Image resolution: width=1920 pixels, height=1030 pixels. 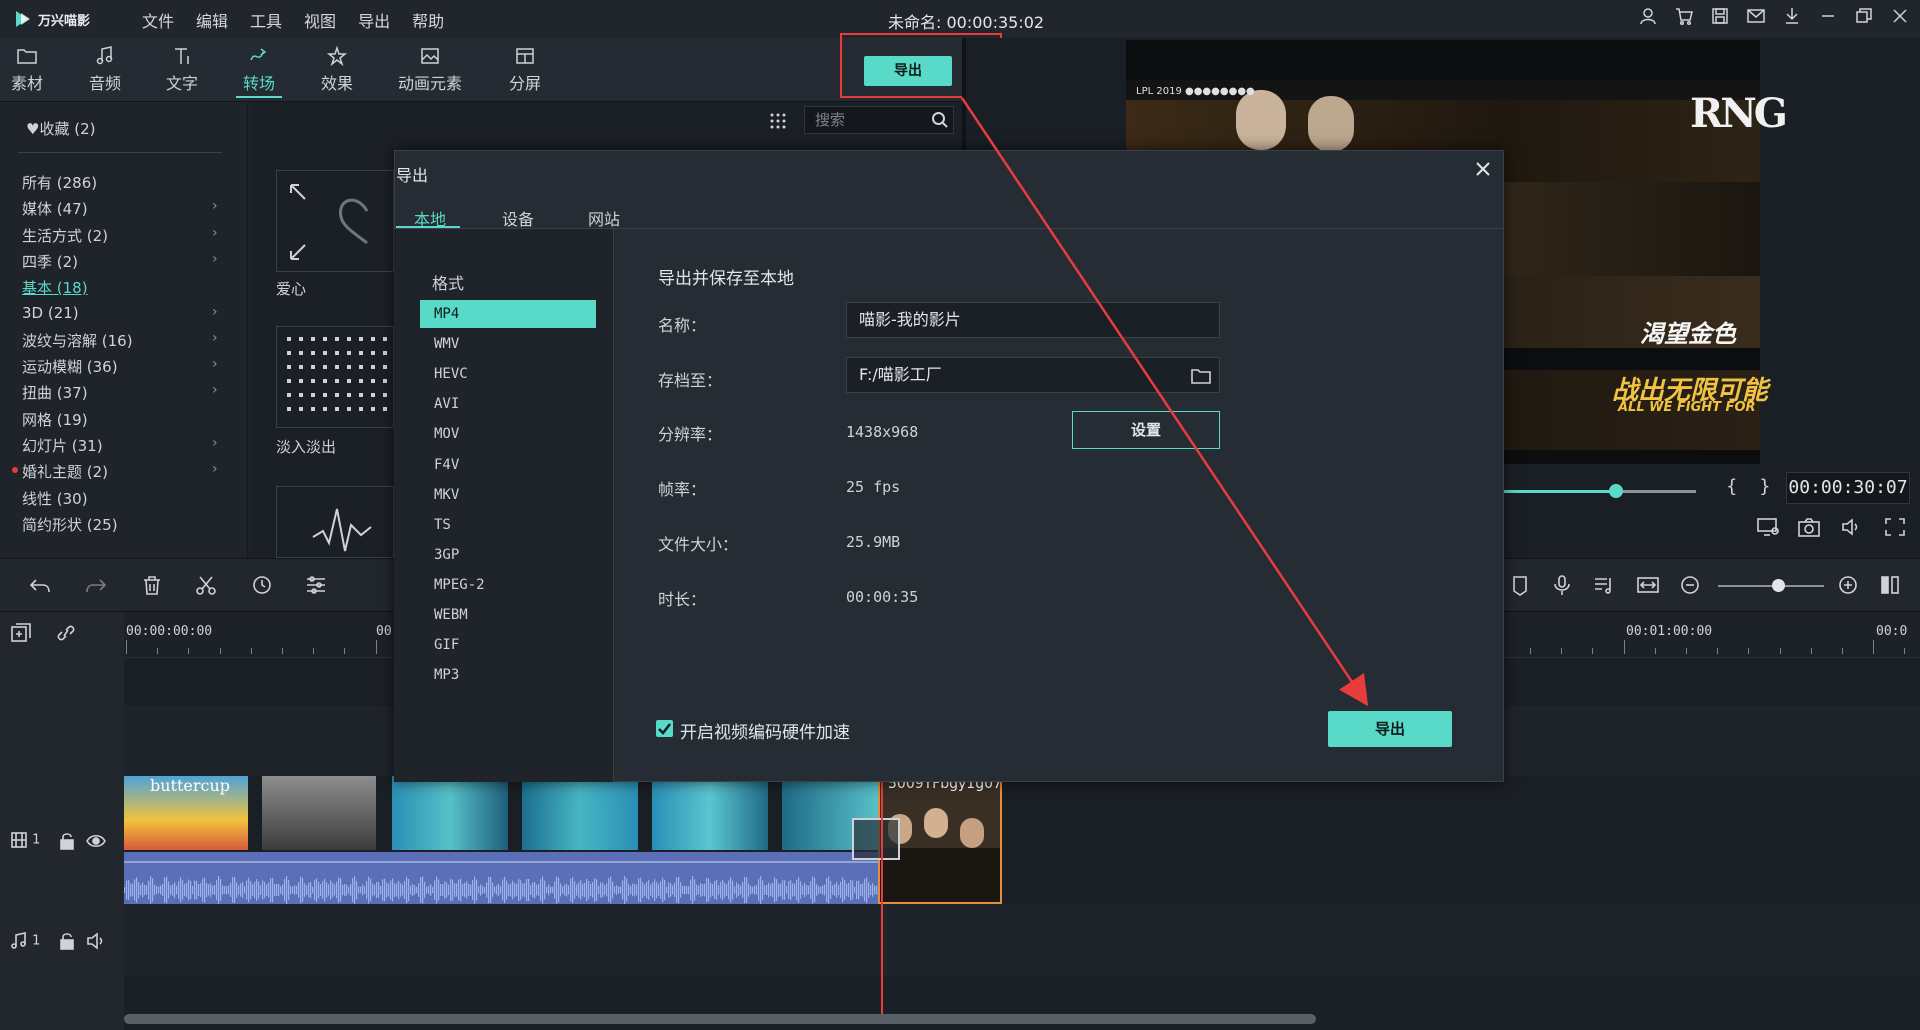 What do you see at coordinates (525, 70) in the screenshot?
I see `tab-split-screen: 分屏` at bounding box center [525, 70].